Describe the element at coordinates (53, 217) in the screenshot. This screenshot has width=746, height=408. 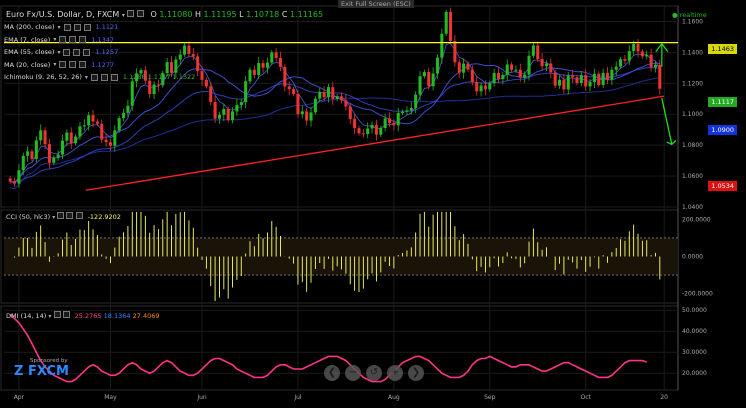
I see `cci-menu-caret-icon: ▾` at that location.